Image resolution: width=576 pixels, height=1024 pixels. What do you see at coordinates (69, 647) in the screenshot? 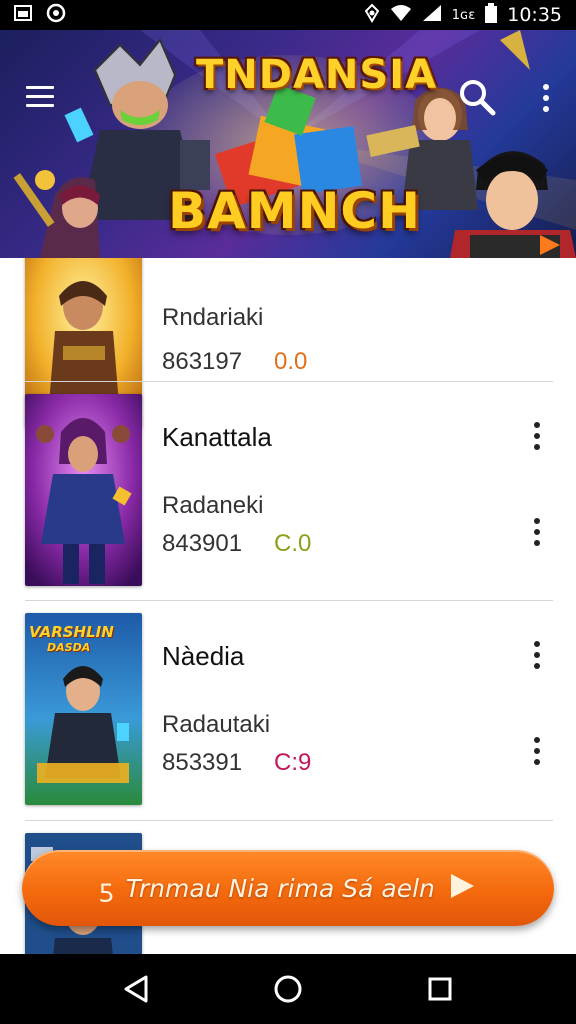
I see `poster-subtitle: DASDA` at bounding box center [69, 647].